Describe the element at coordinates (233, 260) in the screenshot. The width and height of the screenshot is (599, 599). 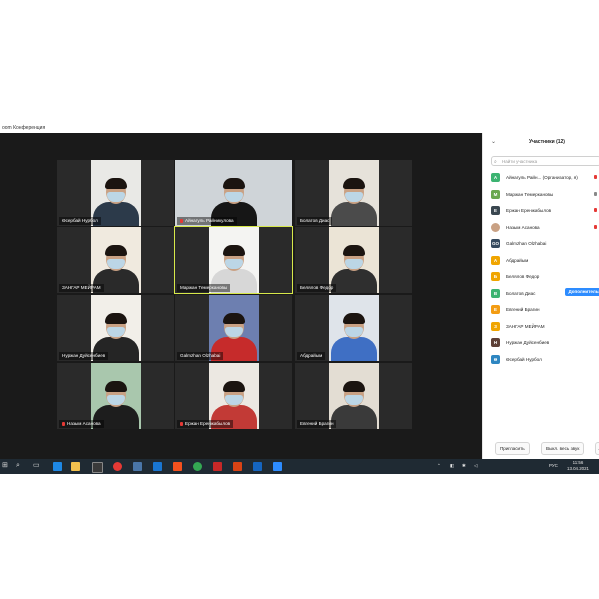
I see `video-tile: Маржан Темеркановы` at that location.